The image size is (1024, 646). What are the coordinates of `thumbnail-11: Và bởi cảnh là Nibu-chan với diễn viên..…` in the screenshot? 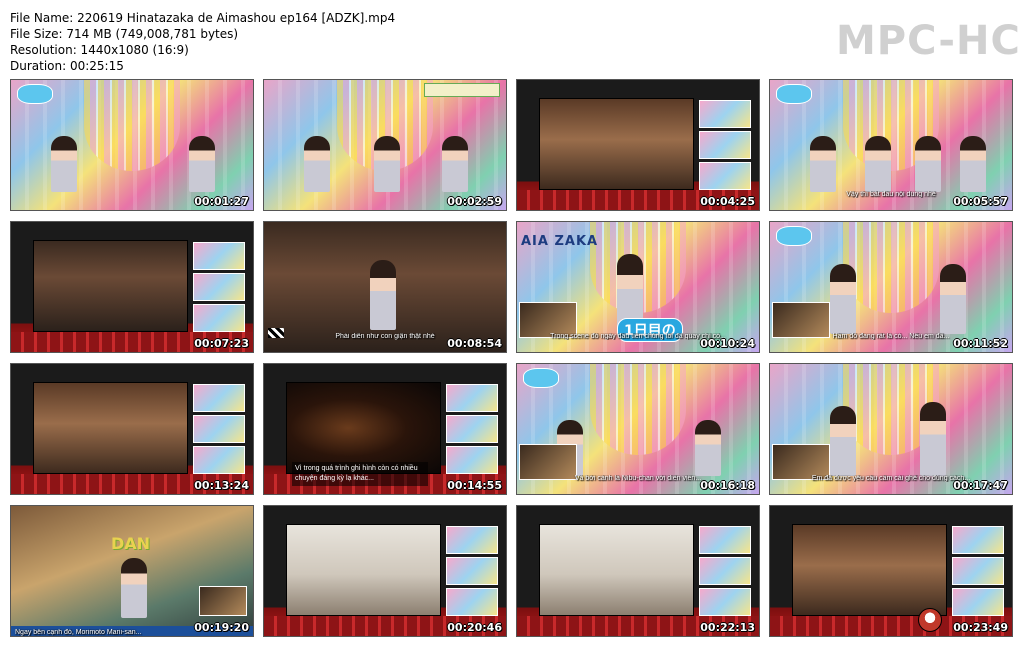 It's located at (638, 429).